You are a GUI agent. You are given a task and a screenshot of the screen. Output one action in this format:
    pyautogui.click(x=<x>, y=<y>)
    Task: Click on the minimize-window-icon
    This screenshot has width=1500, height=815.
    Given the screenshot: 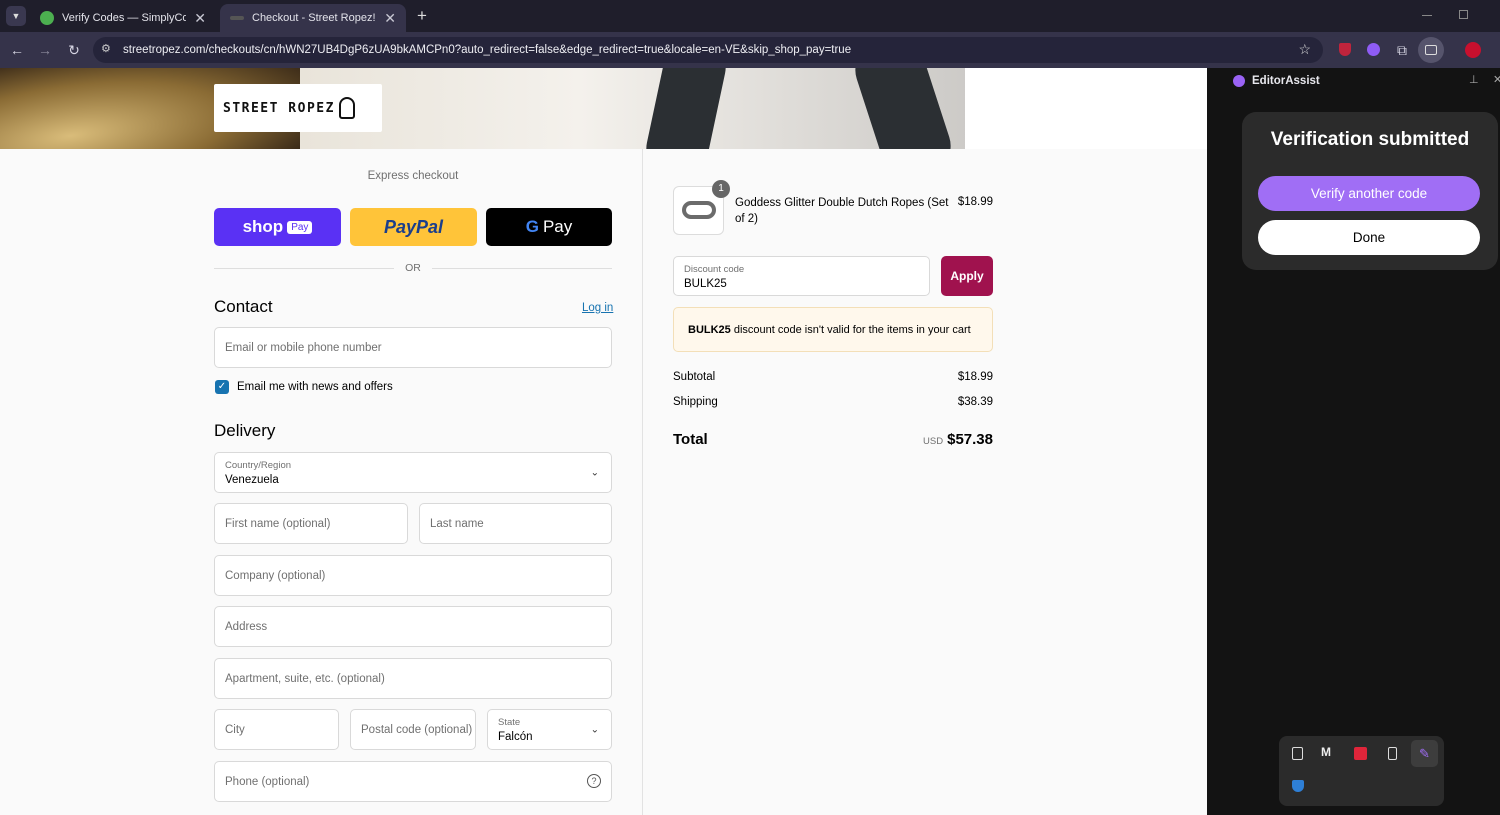 What is the action you would take?
    pyautogui.click(x=1427, y=15)
    